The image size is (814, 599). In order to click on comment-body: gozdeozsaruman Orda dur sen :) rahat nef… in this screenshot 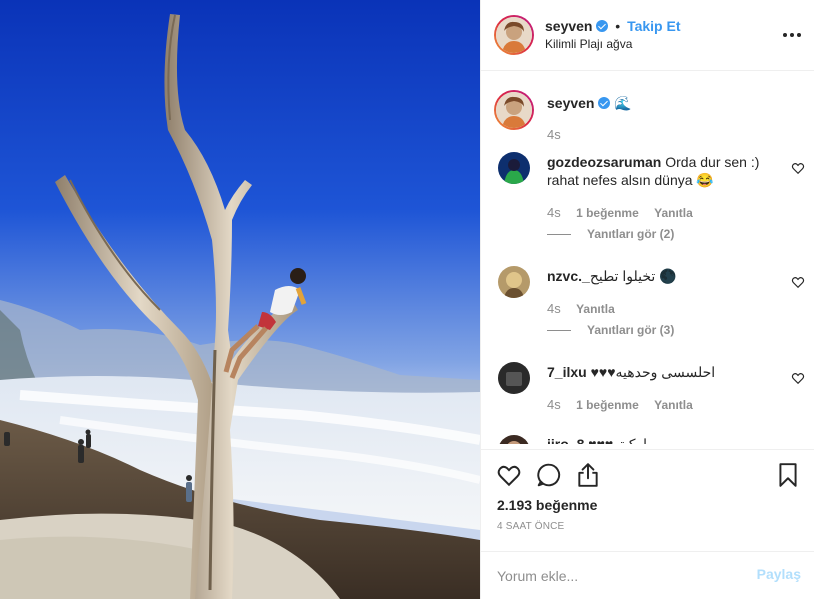, I will do `click(662, 171)`.